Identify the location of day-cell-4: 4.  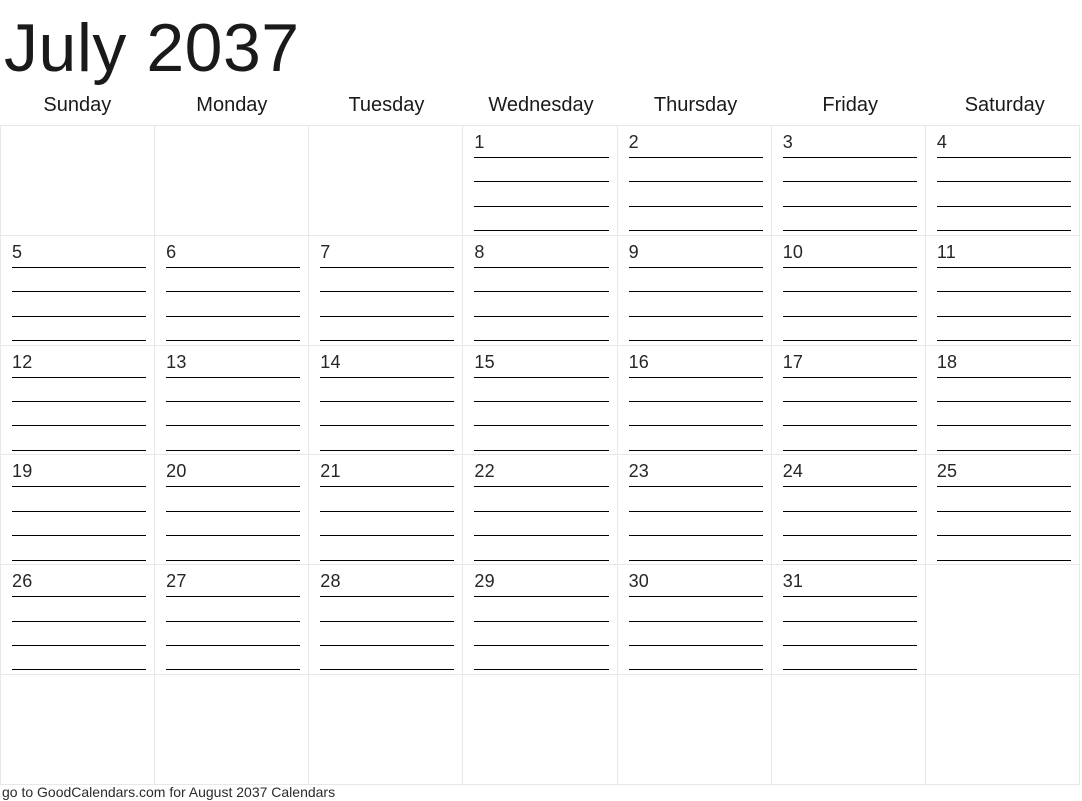
(1002, 181).